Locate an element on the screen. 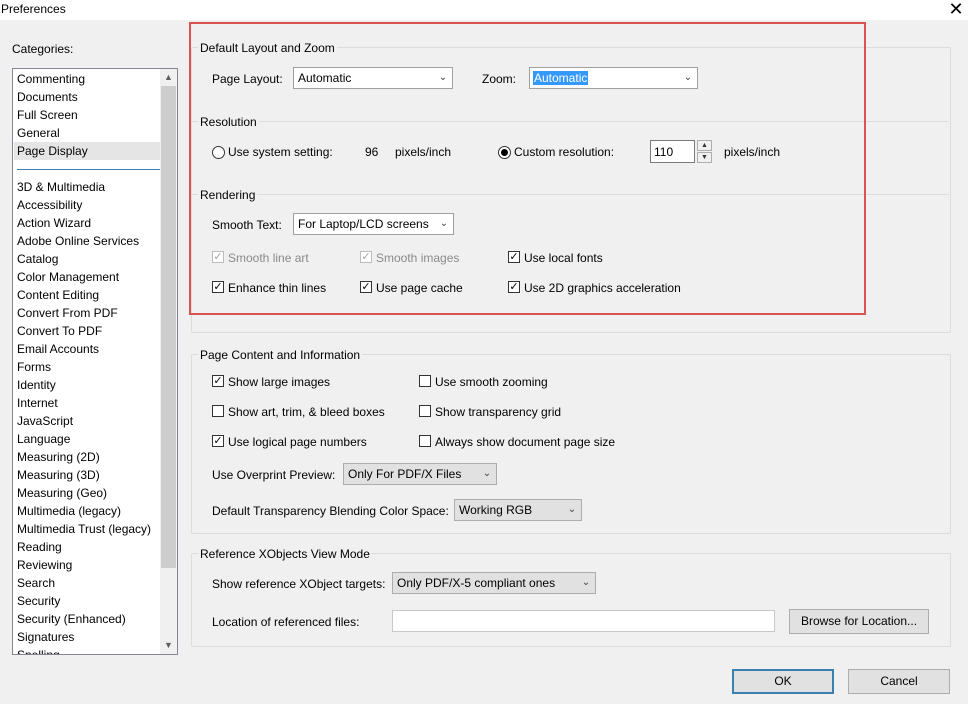 This screenshot has height=704, width=968. category-item: Adobe Online Services is located at coordinates (78, 241).